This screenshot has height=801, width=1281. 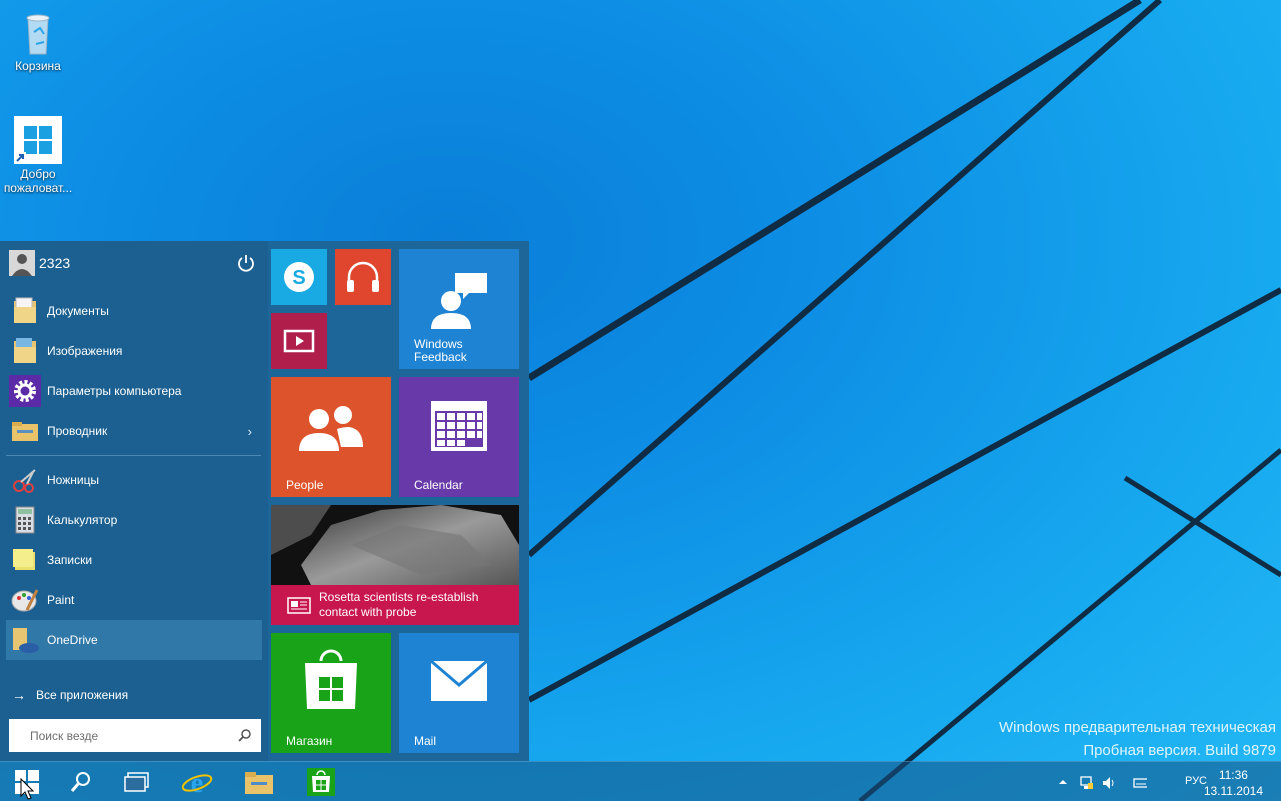 I want to click on clock: 11:36 13.11.2014, so click(x=1233, y=783).